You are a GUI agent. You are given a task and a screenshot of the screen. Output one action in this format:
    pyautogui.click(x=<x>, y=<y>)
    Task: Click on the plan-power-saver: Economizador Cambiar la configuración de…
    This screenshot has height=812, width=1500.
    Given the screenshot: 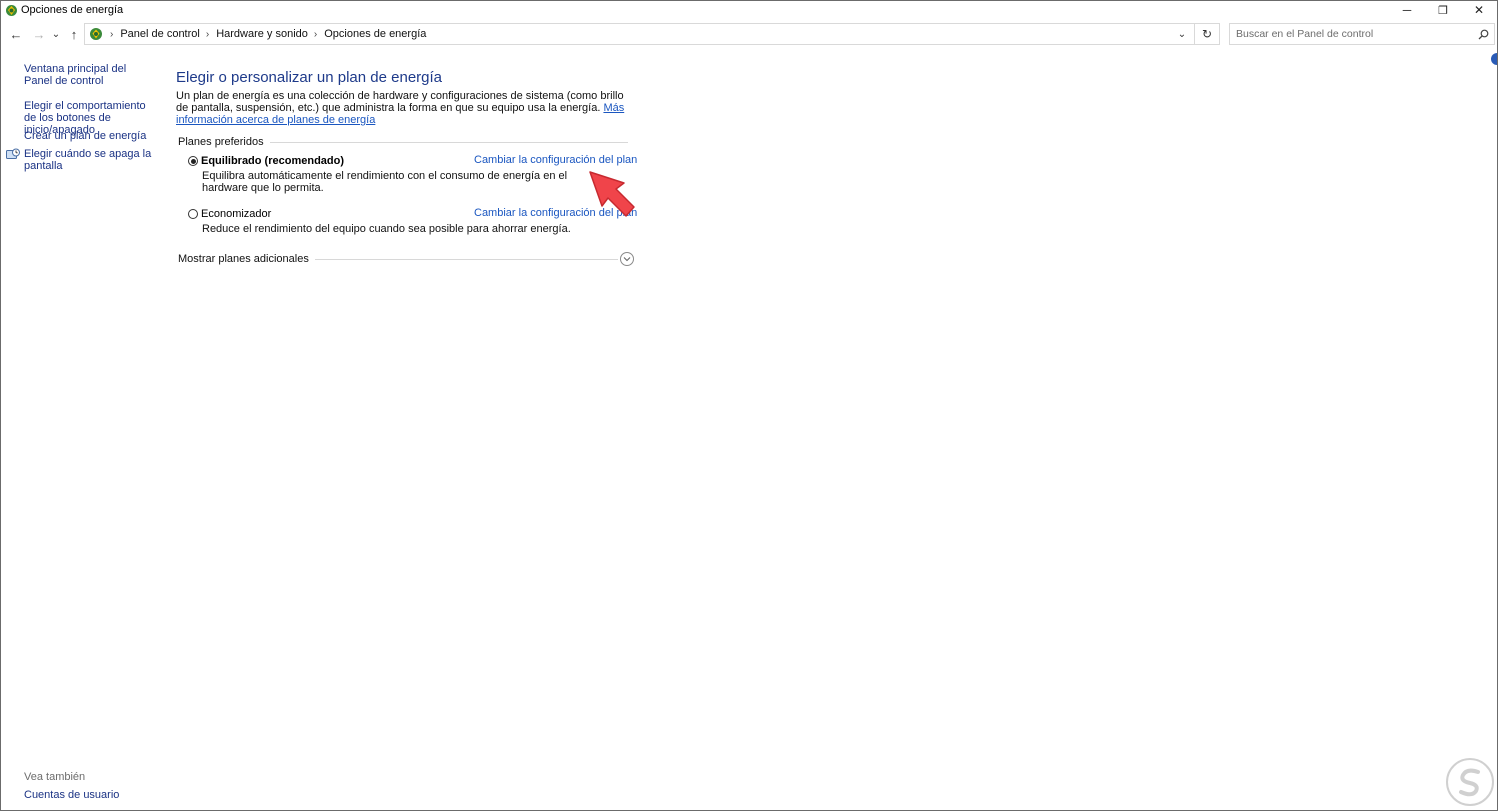 What is the action you would take?
    pyautogui.click(x=412, y=221)
    